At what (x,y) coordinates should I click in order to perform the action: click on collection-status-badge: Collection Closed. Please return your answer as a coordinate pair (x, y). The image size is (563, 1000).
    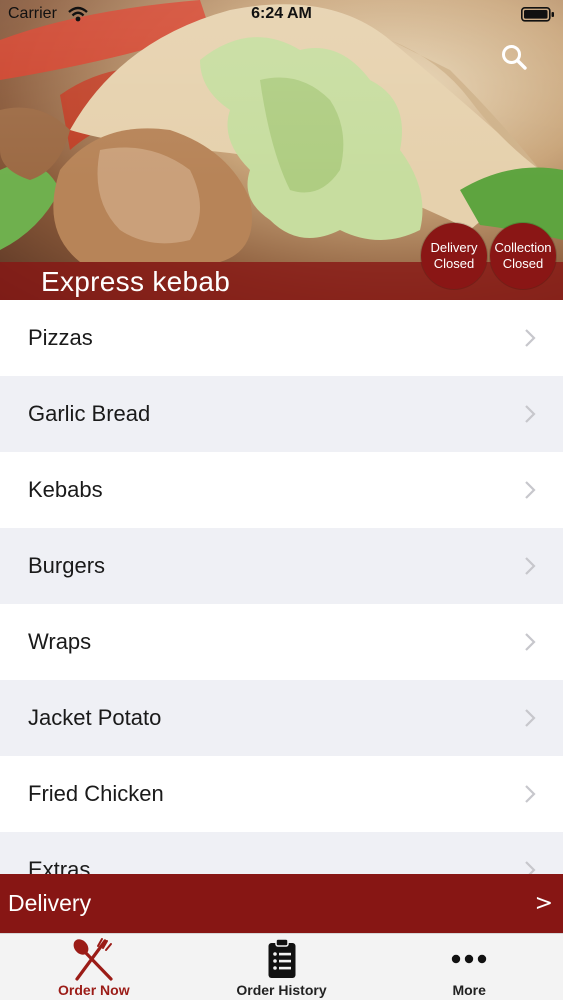
    Looking at the image, I should click on (523, 256).